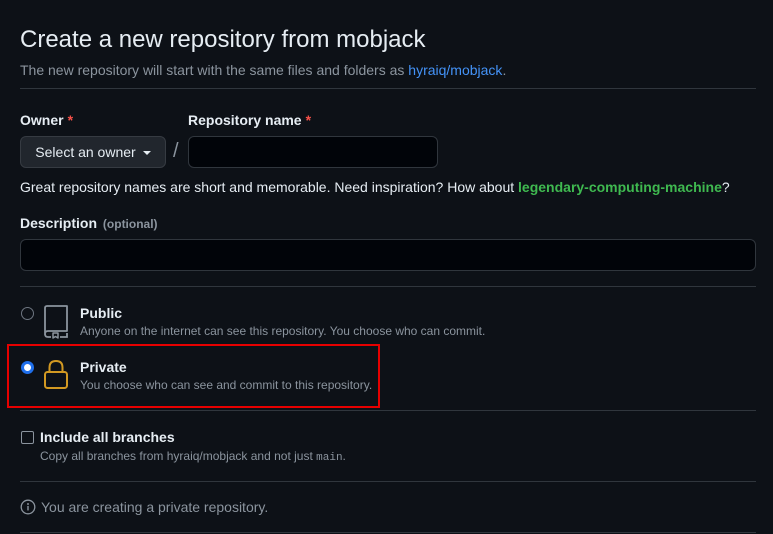 Image resolution: width=773 pixels, height=534 pixels. Describe the element at coordinates (388, 255) in the screenshot. I see `description-input` at that location.